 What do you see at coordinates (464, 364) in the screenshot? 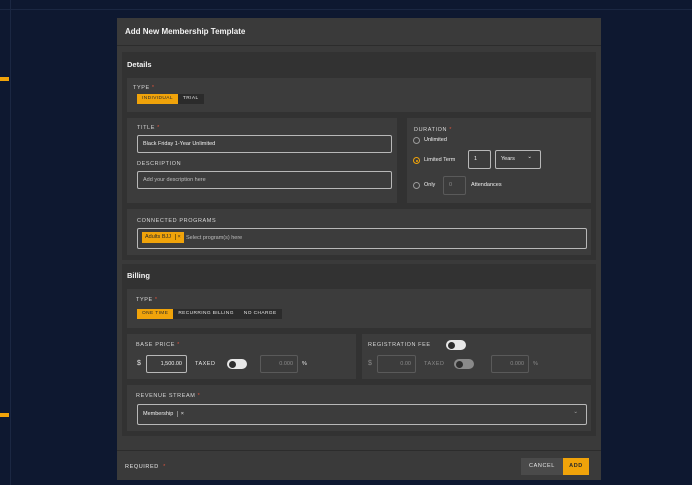
I see `registration-fee-taxed-toggle` at bounding box center [464, 364].